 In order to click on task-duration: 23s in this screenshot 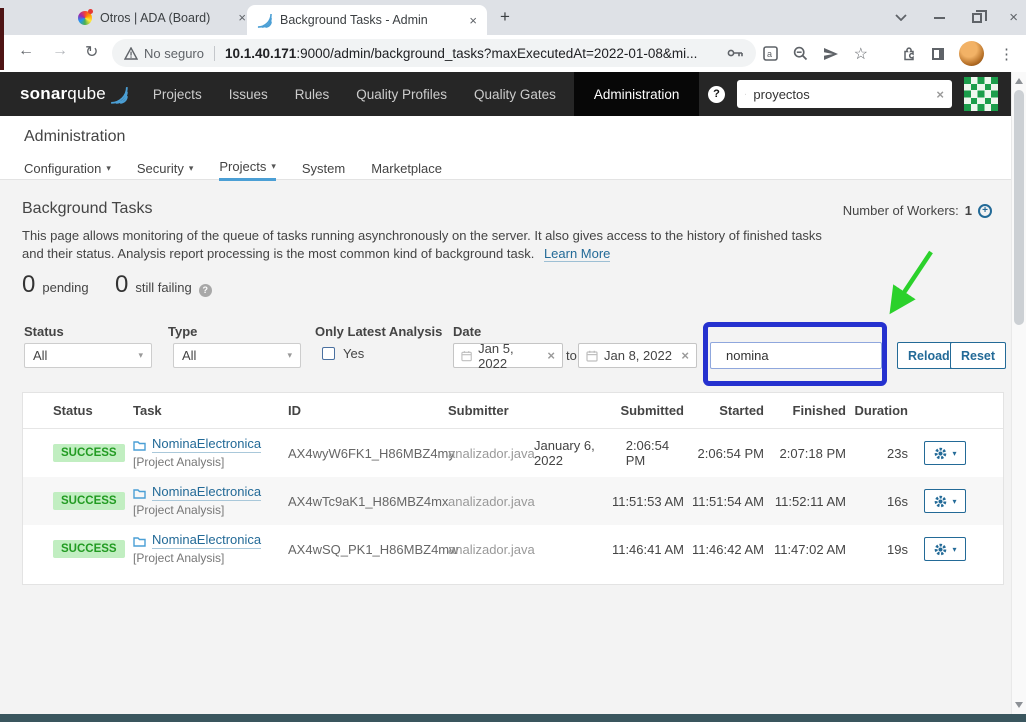, I will do `click(897, 453)`.